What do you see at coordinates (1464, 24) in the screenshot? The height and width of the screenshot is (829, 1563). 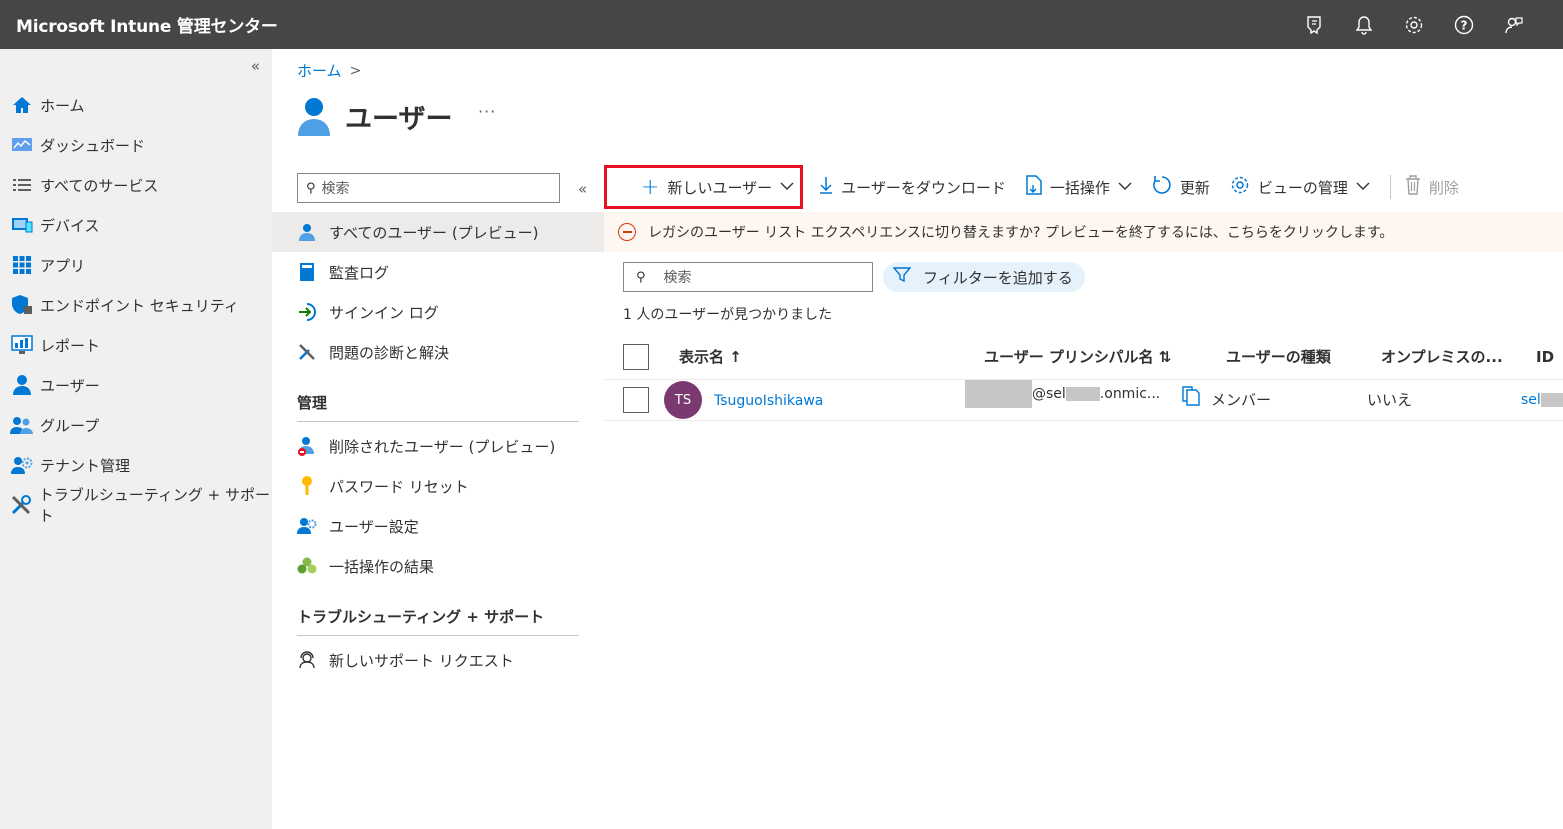 I see `help-icon: ?` at bounding box center [1464, 24].